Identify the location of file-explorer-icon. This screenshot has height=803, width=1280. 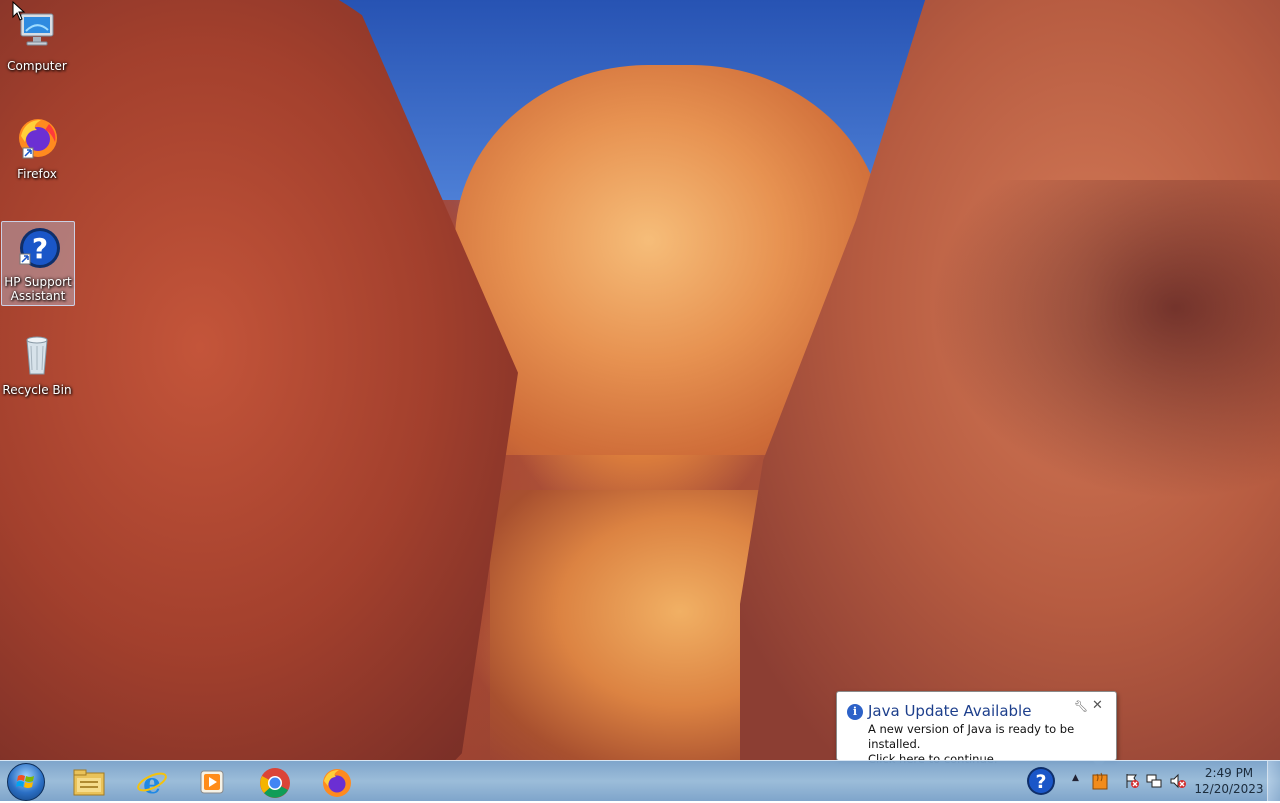
(89, 782).